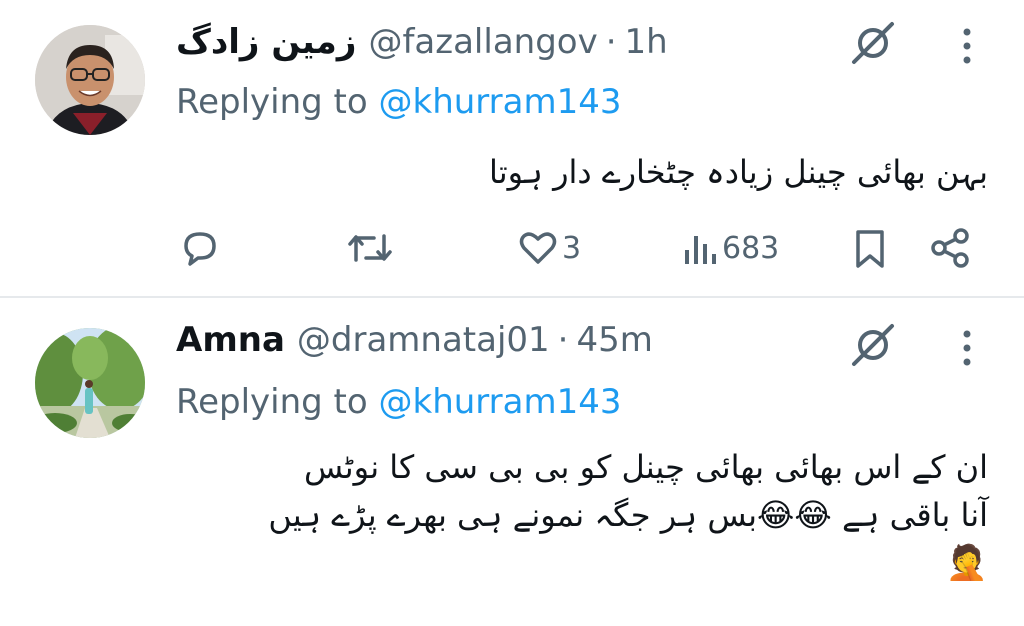  Describe the element at coordinates (482, 42) in the screenshot. I see `user-handle: @fazallangov` at that location.